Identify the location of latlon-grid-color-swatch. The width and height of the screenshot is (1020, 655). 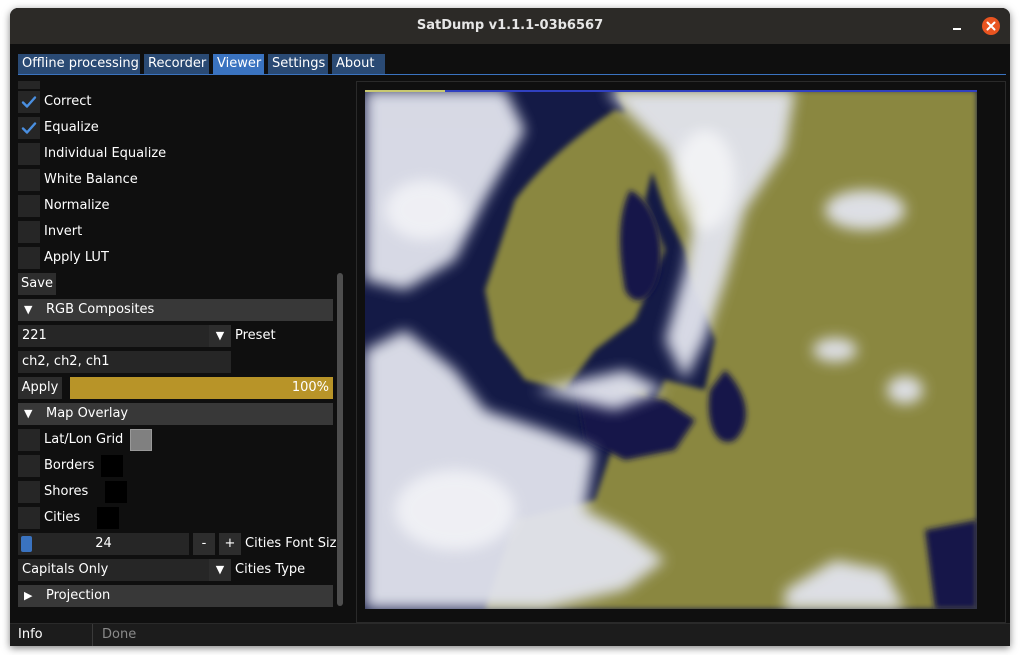
(141, 440).